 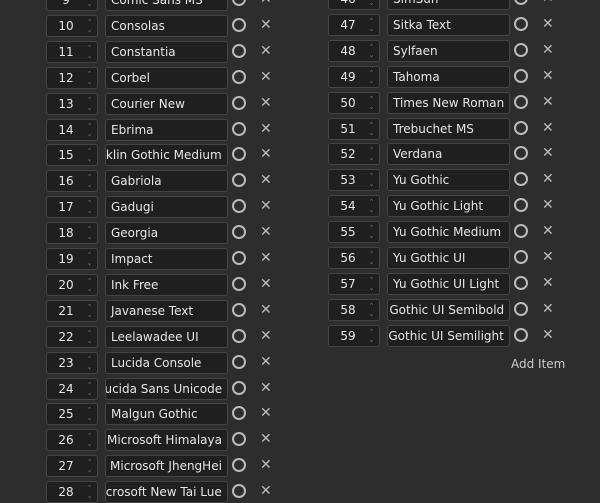 I want to click on font-name-input: Ink Free, so click(x=166, y=284).